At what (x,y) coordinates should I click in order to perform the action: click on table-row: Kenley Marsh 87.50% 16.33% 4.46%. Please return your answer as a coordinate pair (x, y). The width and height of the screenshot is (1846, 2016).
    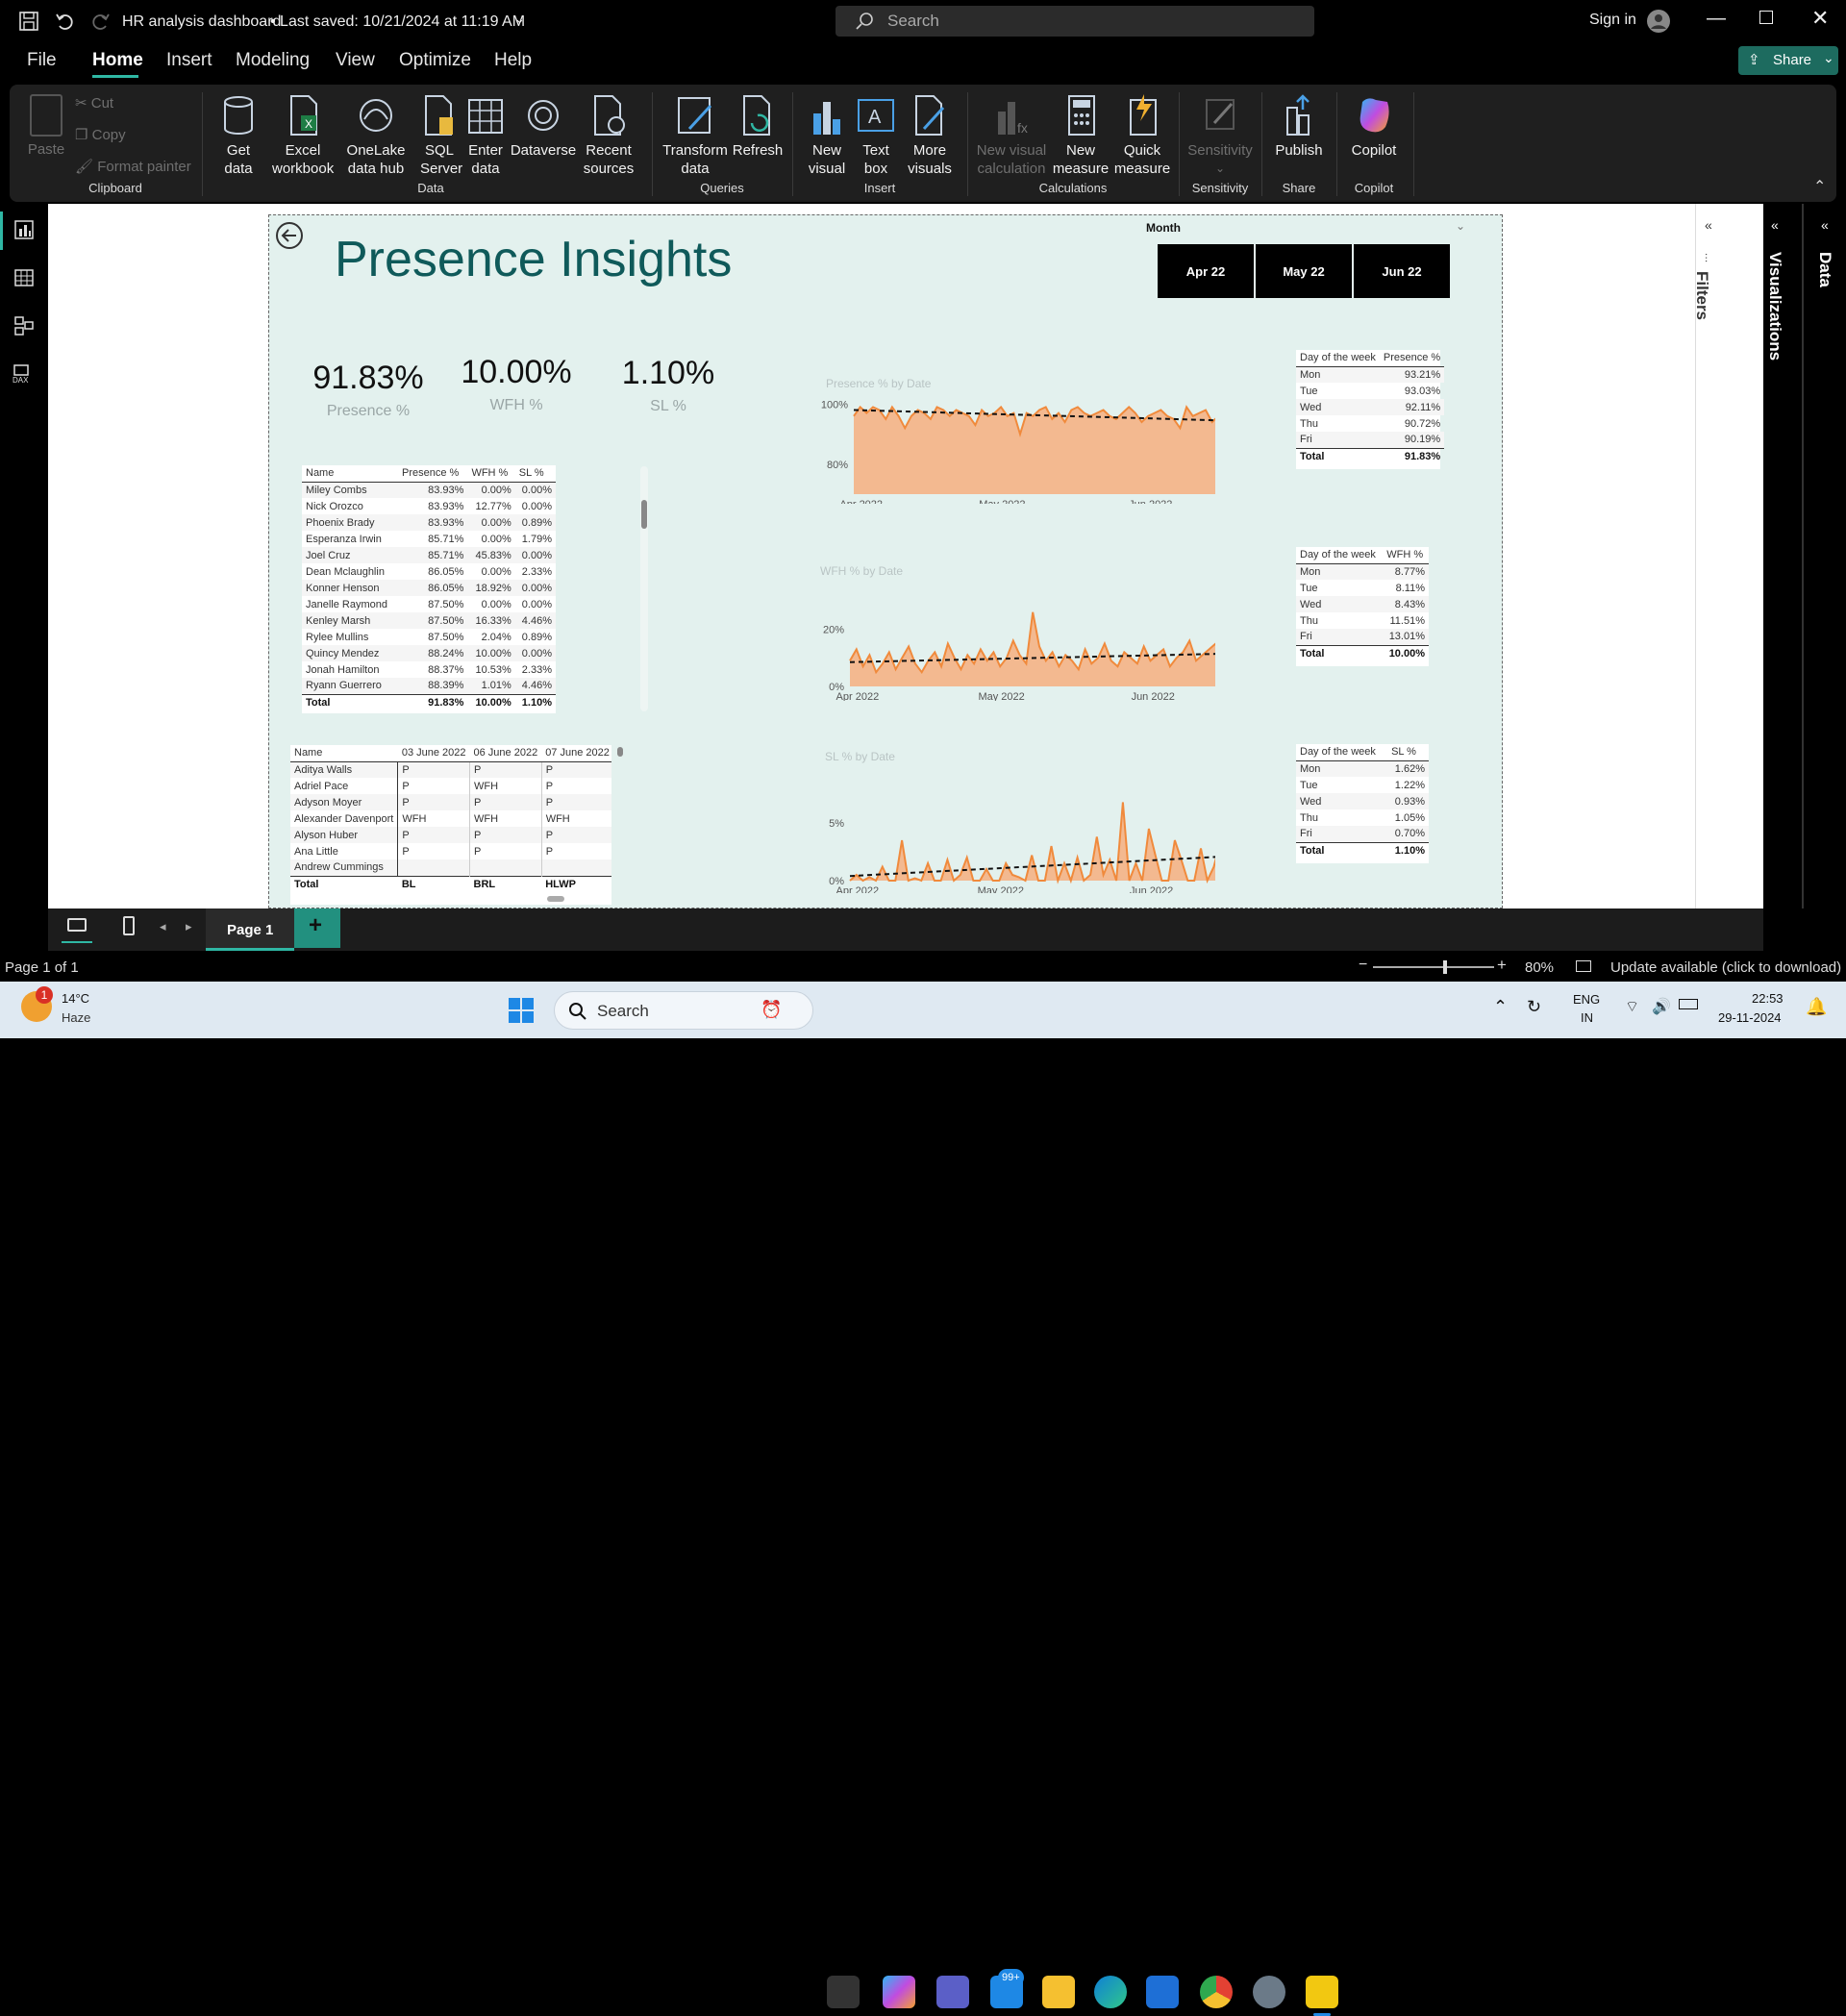
    Looking at the image, I should click on (429, 620).